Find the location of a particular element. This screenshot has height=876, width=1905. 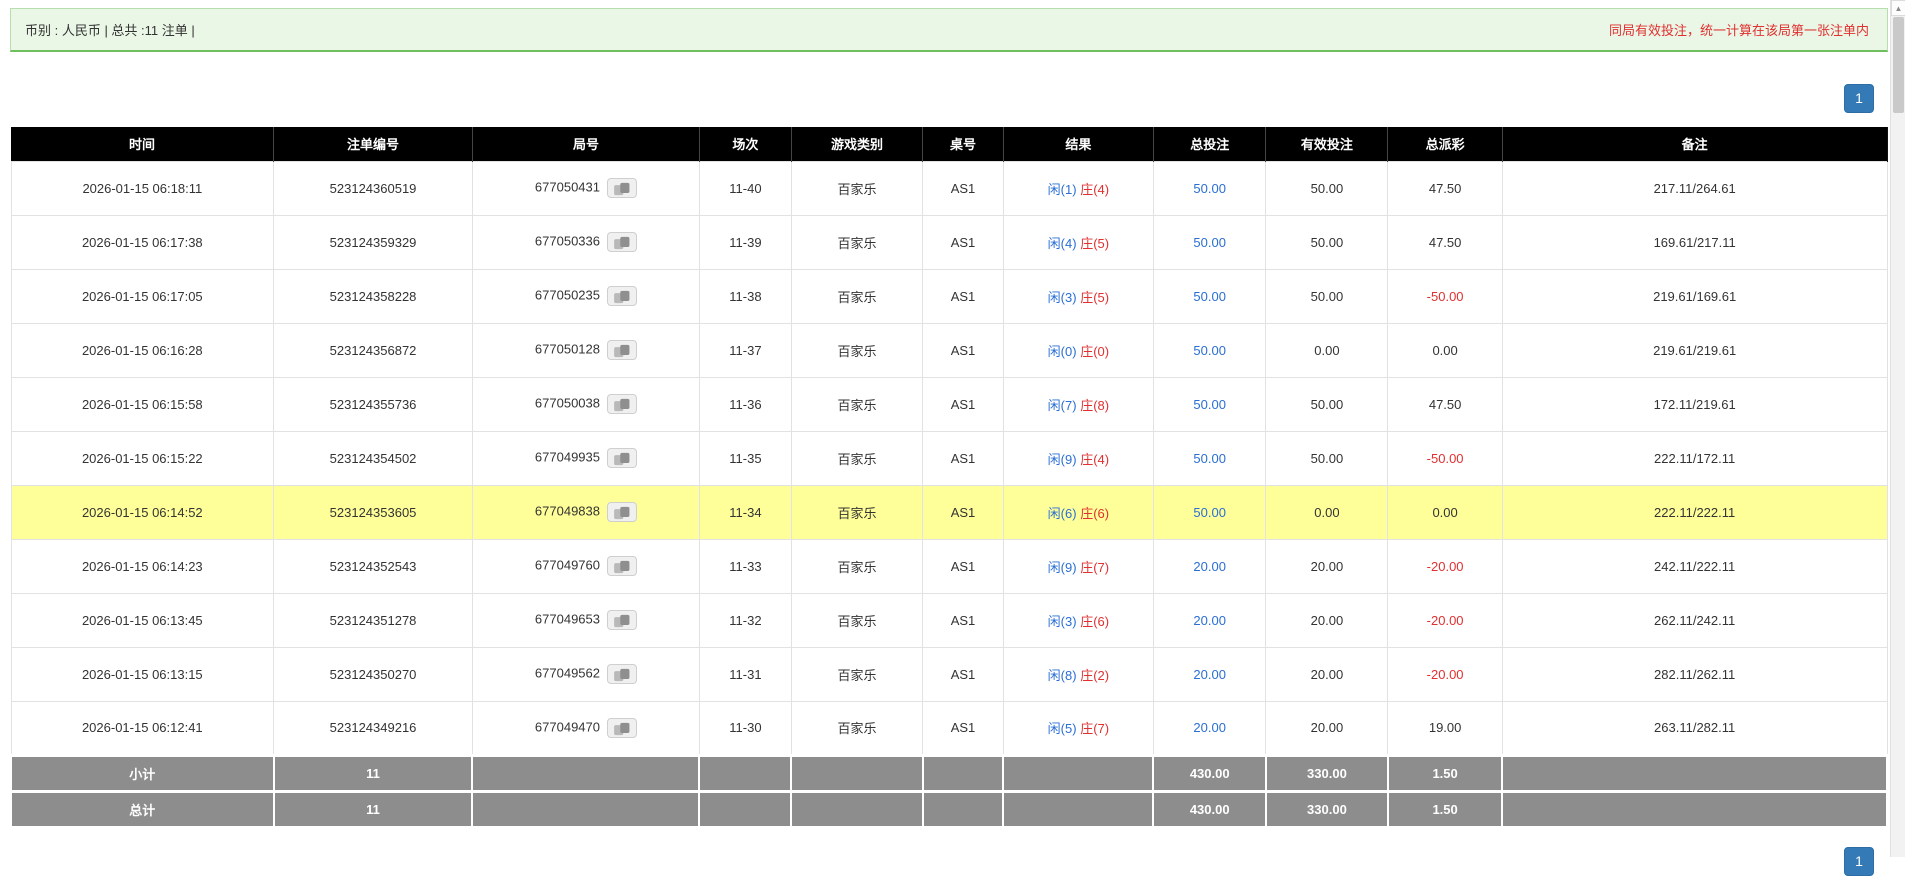

cell-remark: 169.61/217.11 is located at coordinates (1694, 242).